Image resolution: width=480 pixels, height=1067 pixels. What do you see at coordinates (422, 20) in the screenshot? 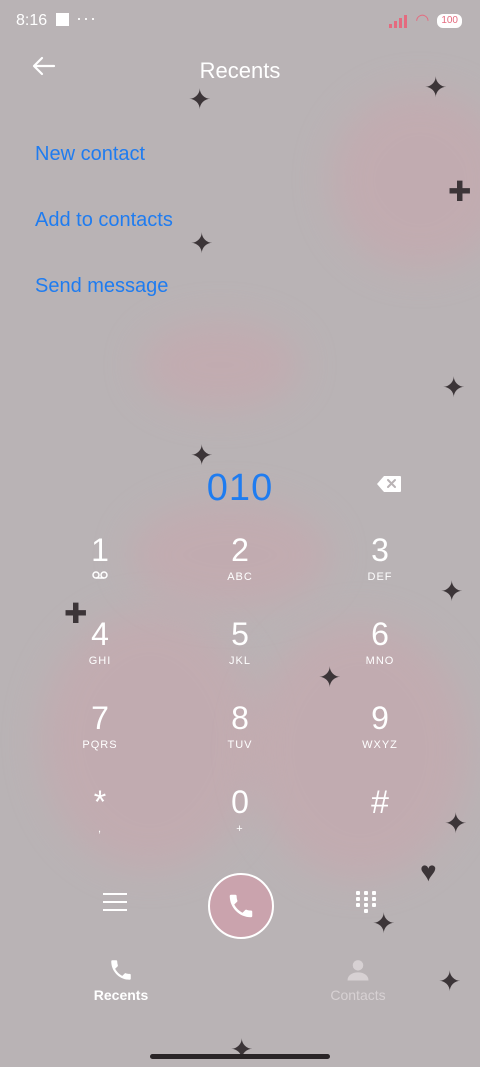
I see `wifi-icon: ◠` at bounding box center [422, 20].